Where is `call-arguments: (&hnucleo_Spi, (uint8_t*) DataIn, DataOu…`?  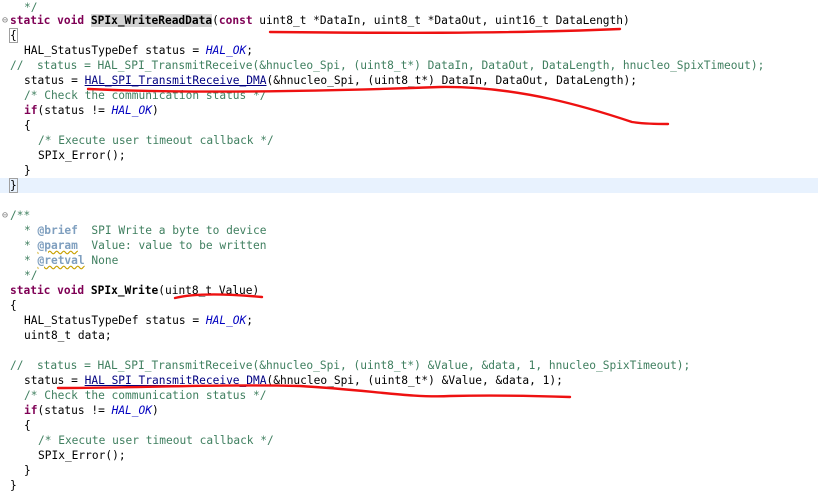
call-arguments: (&hnucleo_Spi, (uint8_t*) DataIn, DataOu… is located at coordinates (451, 80).